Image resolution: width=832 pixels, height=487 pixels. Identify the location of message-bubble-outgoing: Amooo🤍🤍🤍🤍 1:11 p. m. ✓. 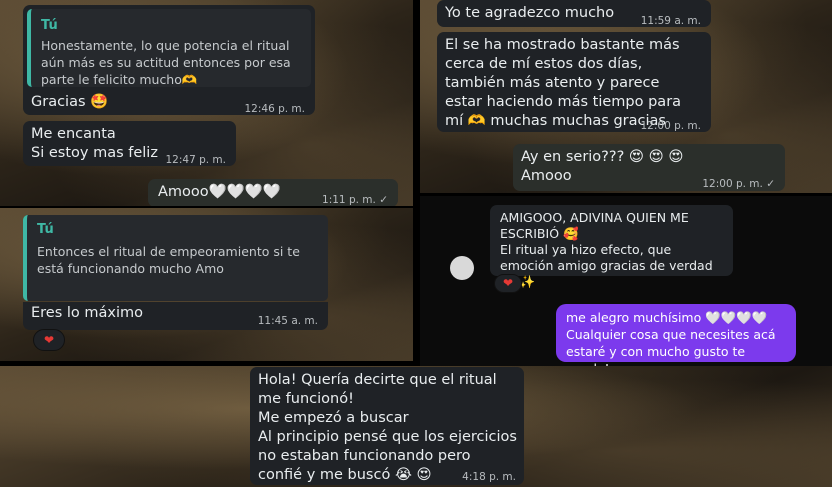
(273, 192).